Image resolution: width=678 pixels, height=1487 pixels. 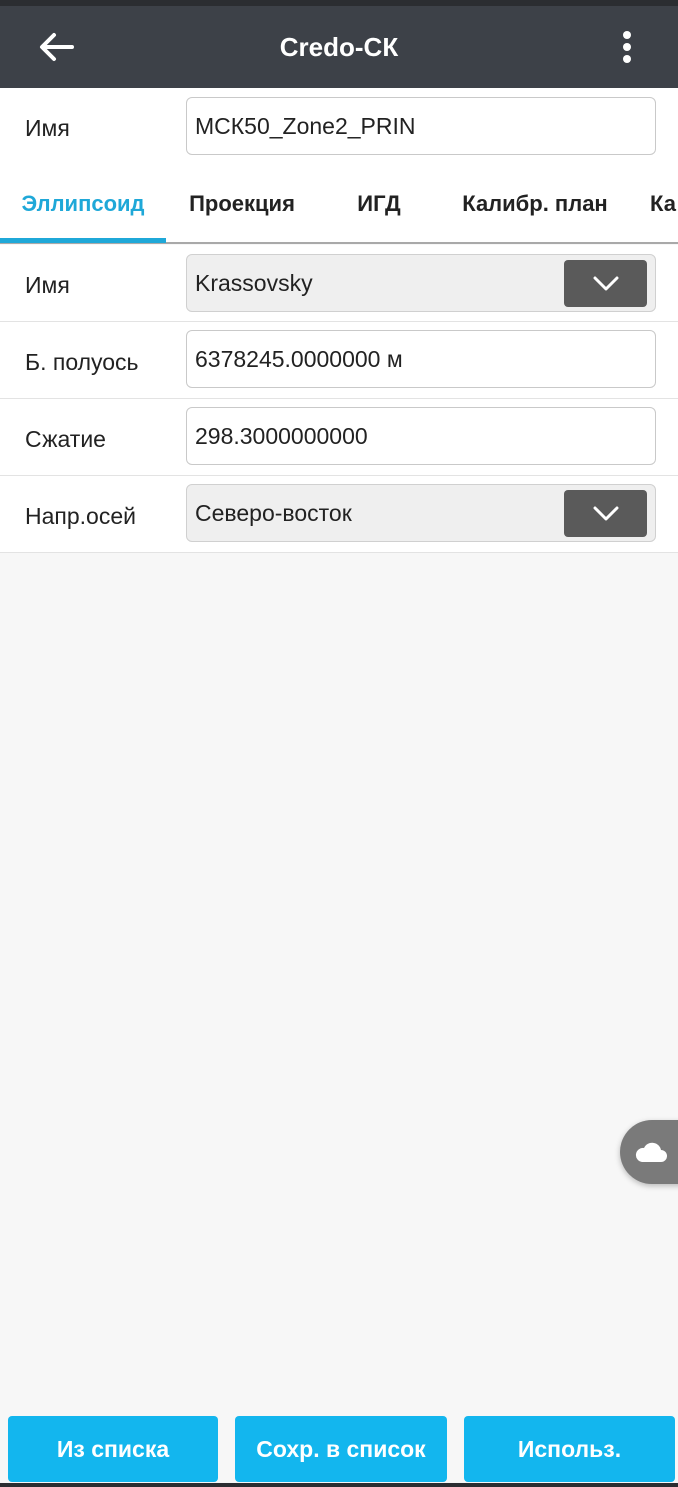 I want to click on ellipsoid-name-label: Имя, so click(x=47, y=285).